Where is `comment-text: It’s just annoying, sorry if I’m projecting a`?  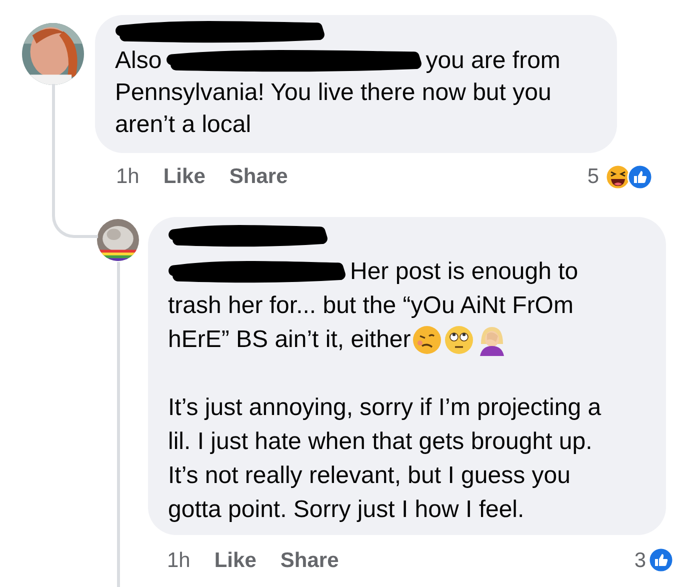 comment-text: It’s just annoying, sorry if I’m projecting a is located at coordinates (385, 407).